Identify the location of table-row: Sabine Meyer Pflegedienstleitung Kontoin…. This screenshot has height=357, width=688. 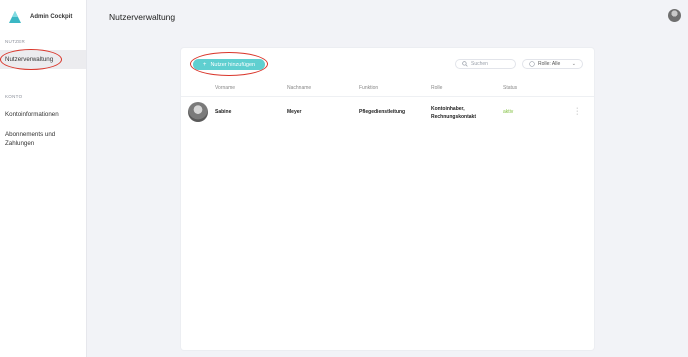
(387, 111).